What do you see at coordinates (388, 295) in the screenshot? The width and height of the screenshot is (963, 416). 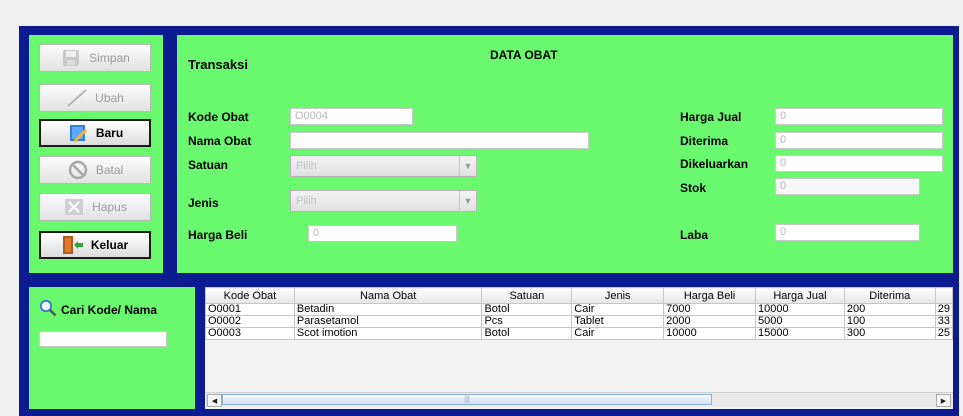 I see `column-header: Nama Obat` at bounding box center [388, 295].